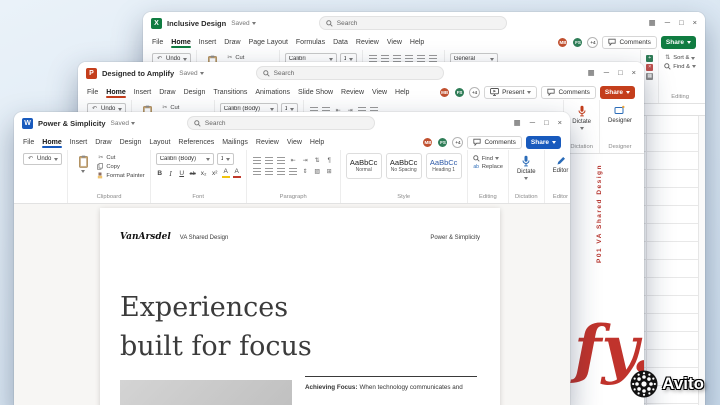  What do you see at coordinates (650, 58) in the screenshot?
I see `insert-cells-icon: +` at bounding box center [650, 58].